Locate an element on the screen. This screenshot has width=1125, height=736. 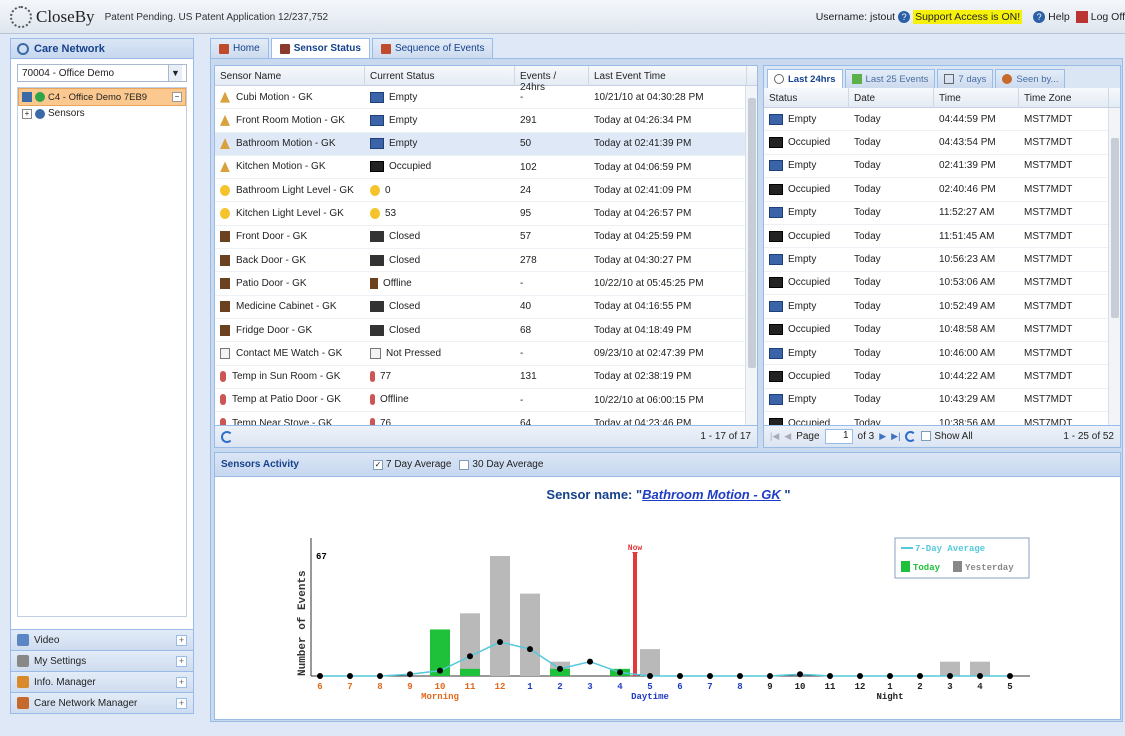
clock-icon is located at coordinates (779, 79).